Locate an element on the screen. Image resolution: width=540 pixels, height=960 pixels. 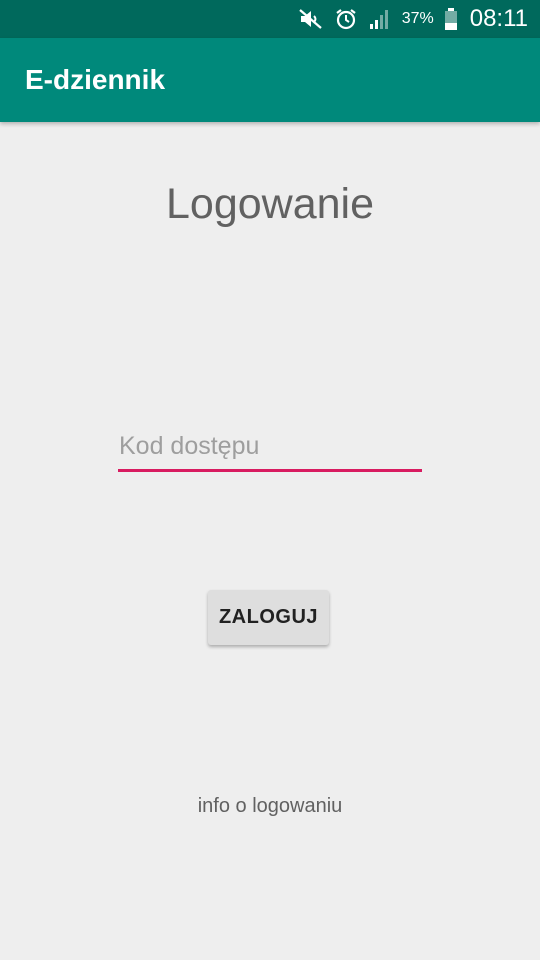
status-bar: 37% 08:11 is located at coordinates (270, 19).